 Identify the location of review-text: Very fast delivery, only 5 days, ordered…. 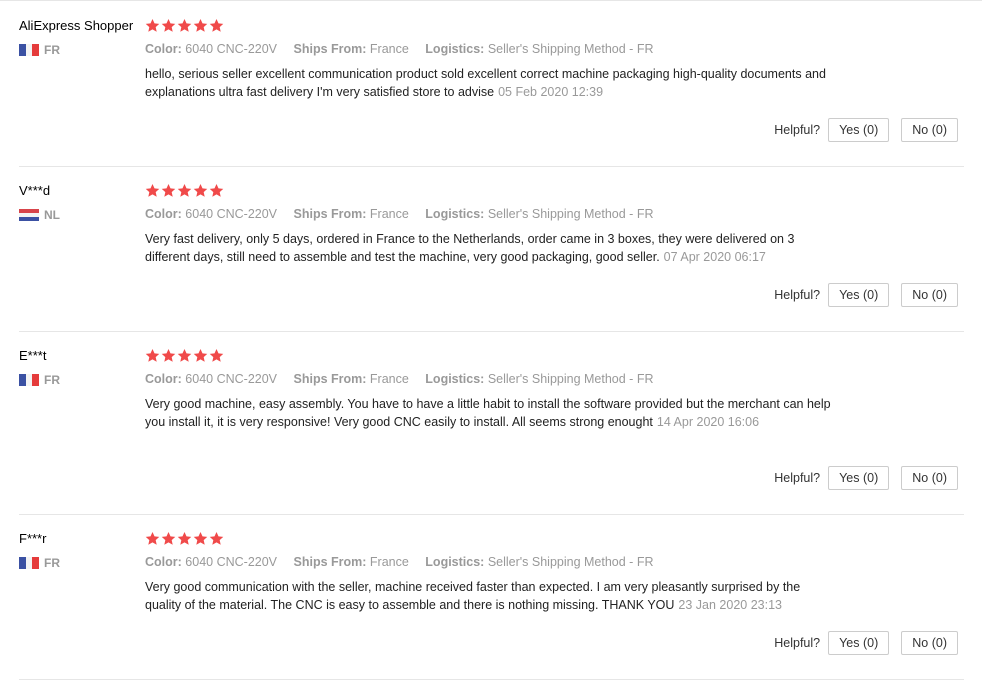
(490, 248).